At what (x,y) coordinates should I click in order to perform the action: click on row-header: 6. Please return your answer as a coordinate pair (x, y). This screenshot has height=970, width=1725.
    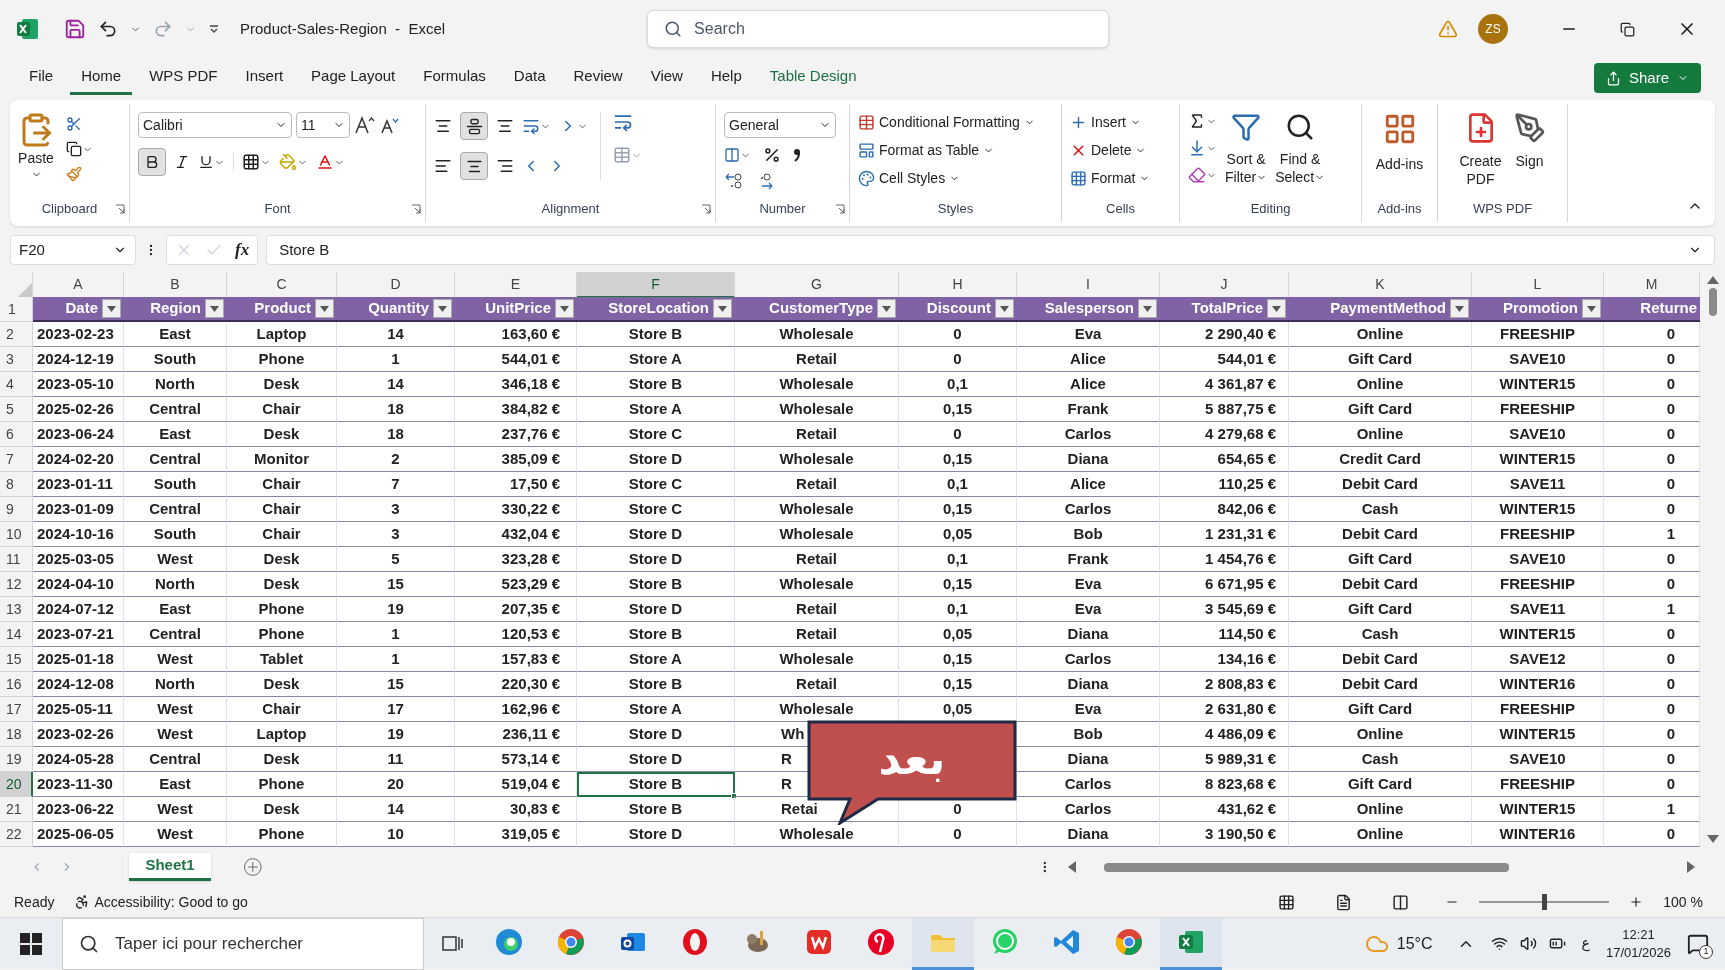
    Looking at the image, I should click on (16, 434).